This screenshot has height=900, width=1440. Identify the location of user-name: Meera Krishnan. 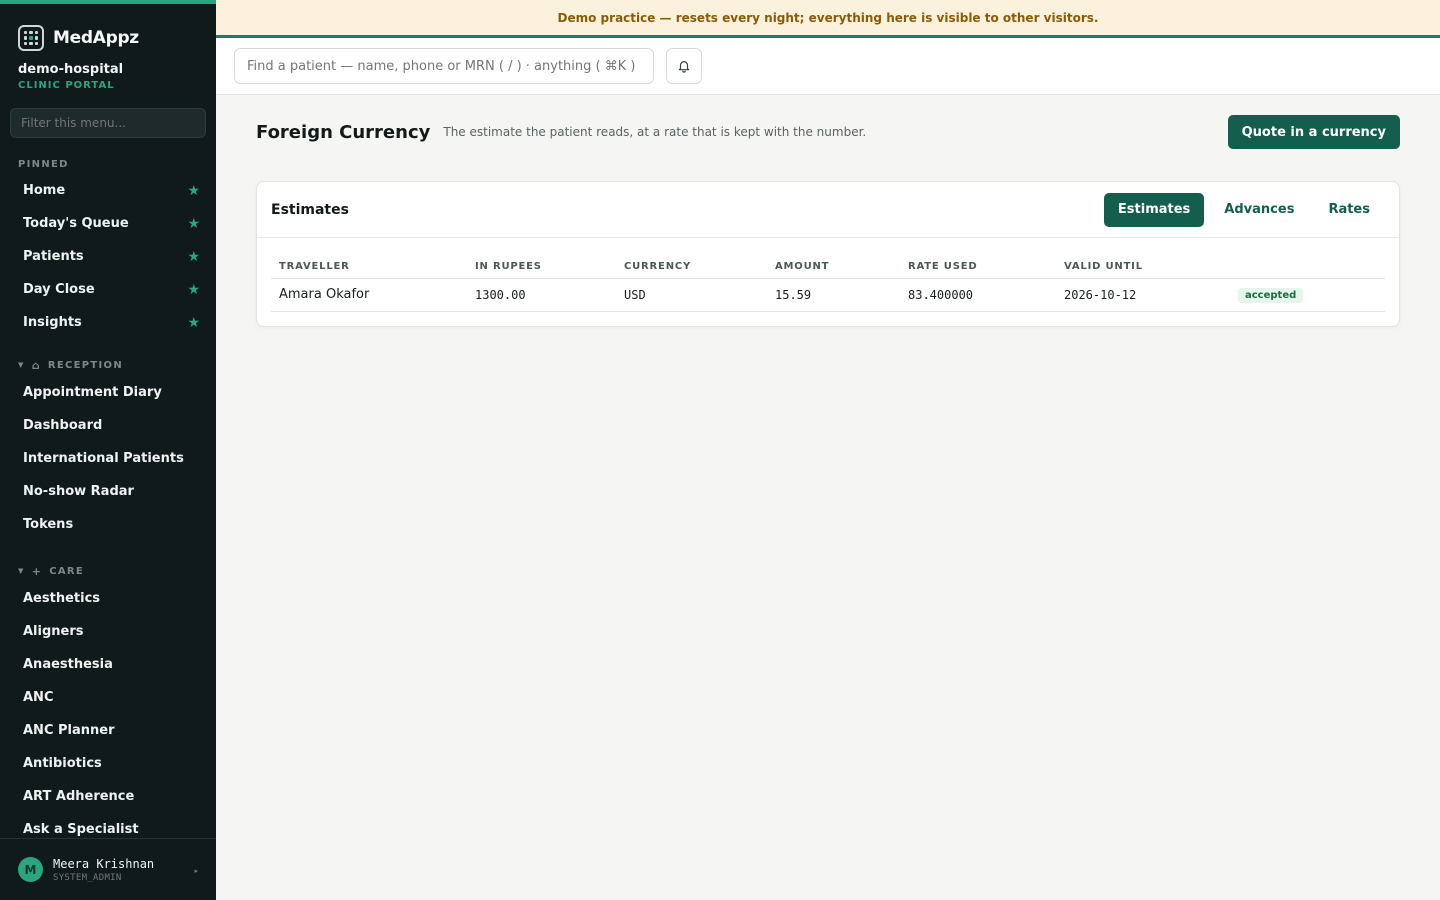
(104, 863).